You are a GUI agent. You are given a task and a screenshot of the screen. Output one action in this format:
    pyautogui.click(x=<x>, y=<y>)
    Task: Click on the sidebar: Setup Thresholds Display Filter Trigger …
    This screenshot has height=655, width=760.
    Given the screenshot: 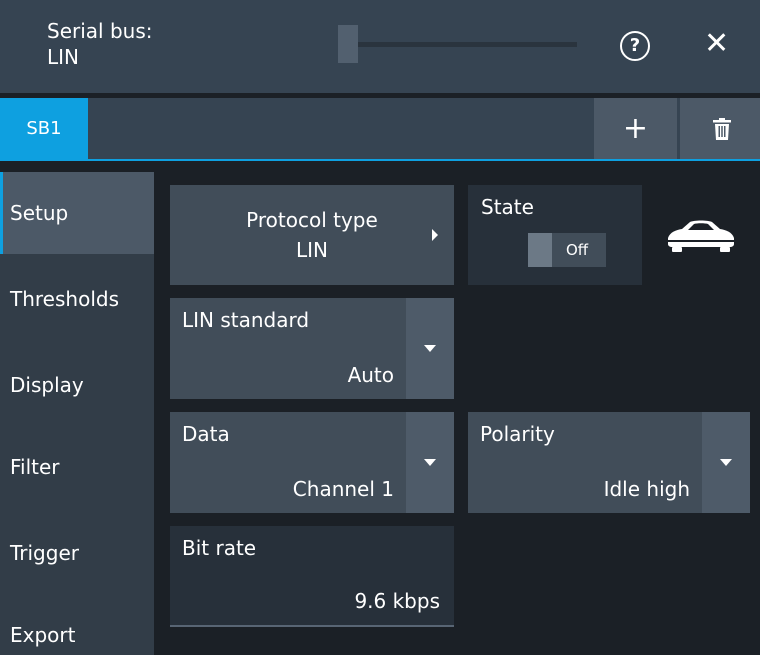 What is the action you would take?
    pyautogui.click(x=77, y=413)
    